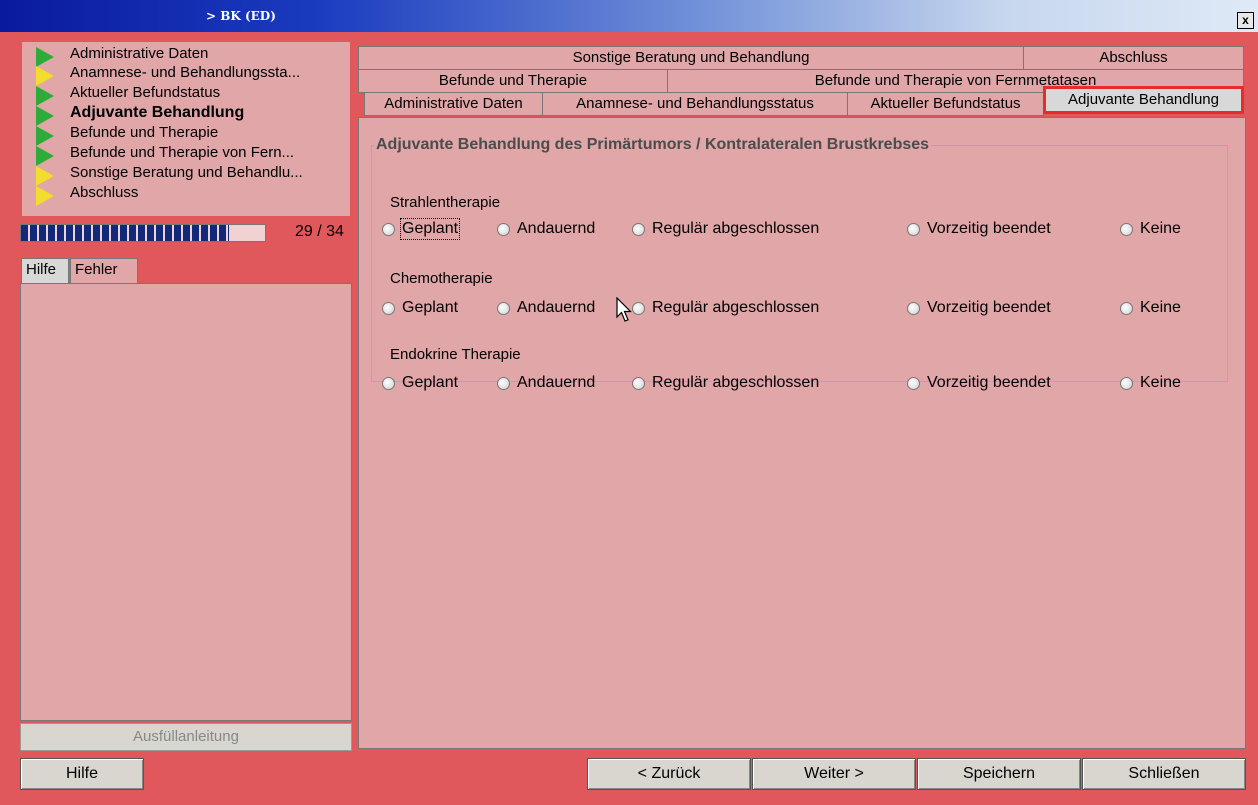  Describe the element at coordinates (979, 229) in the screenshot. I see `radio-strahlentherapie-vorzeitig: Vorzeitig beendet` at that location.